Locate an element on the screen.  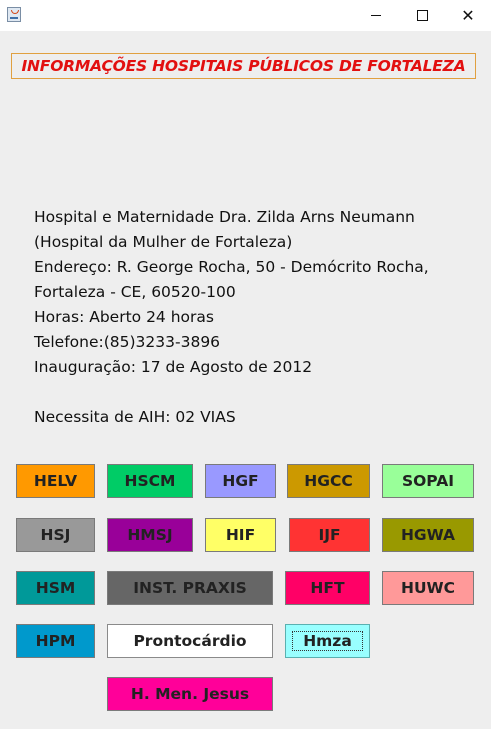
hmza-button: Hmza is located at coordinates (327, 641).